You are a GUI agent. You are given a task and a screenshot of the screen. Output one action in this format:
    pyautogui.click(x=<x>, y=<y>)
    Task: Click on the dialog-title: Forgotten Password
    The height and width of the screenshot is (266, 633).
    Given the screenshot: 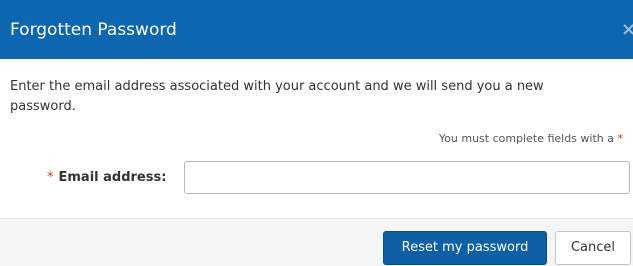 What is the action you would take?
    pyautogui.click(x=93, y=30)
    